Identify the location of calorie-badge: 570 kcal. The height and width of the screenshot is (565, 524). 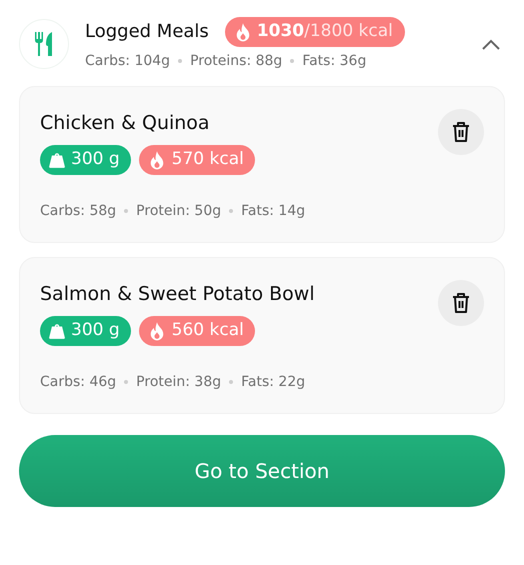
(196, 159).